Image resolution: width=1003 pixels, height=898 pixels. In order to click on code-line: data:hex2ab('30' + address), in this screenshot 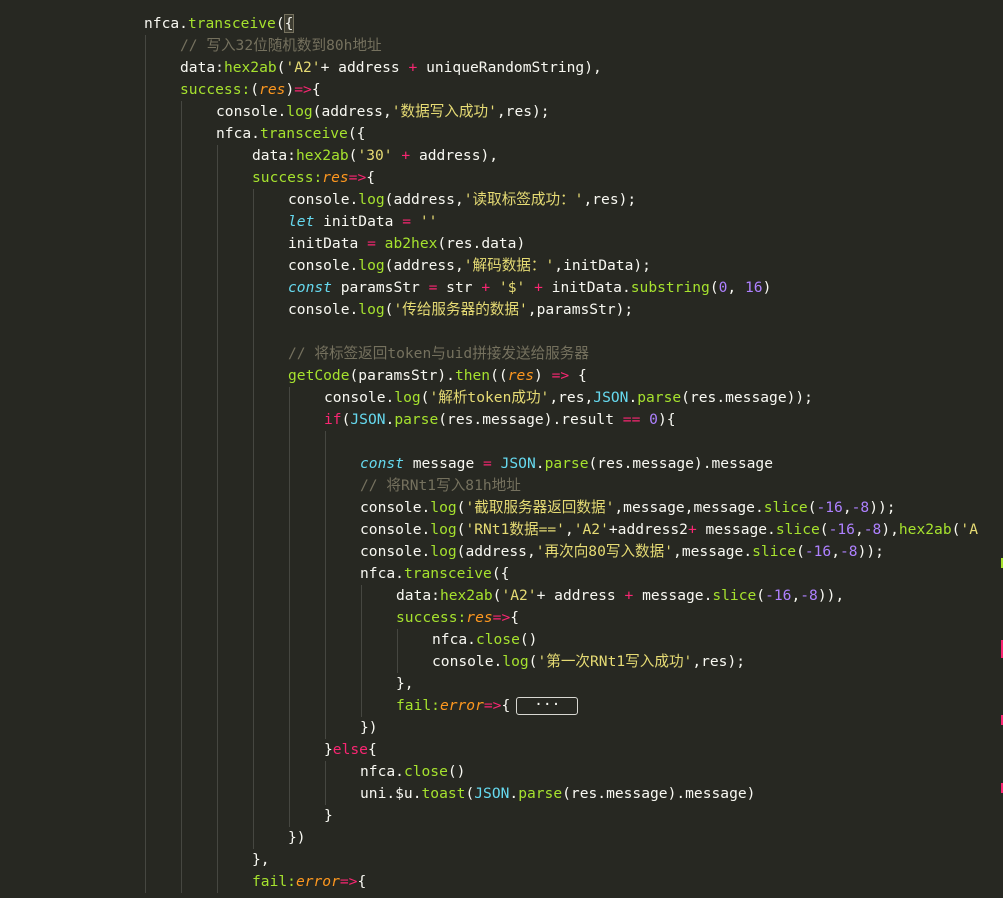, I will do `click(501, 156)`.